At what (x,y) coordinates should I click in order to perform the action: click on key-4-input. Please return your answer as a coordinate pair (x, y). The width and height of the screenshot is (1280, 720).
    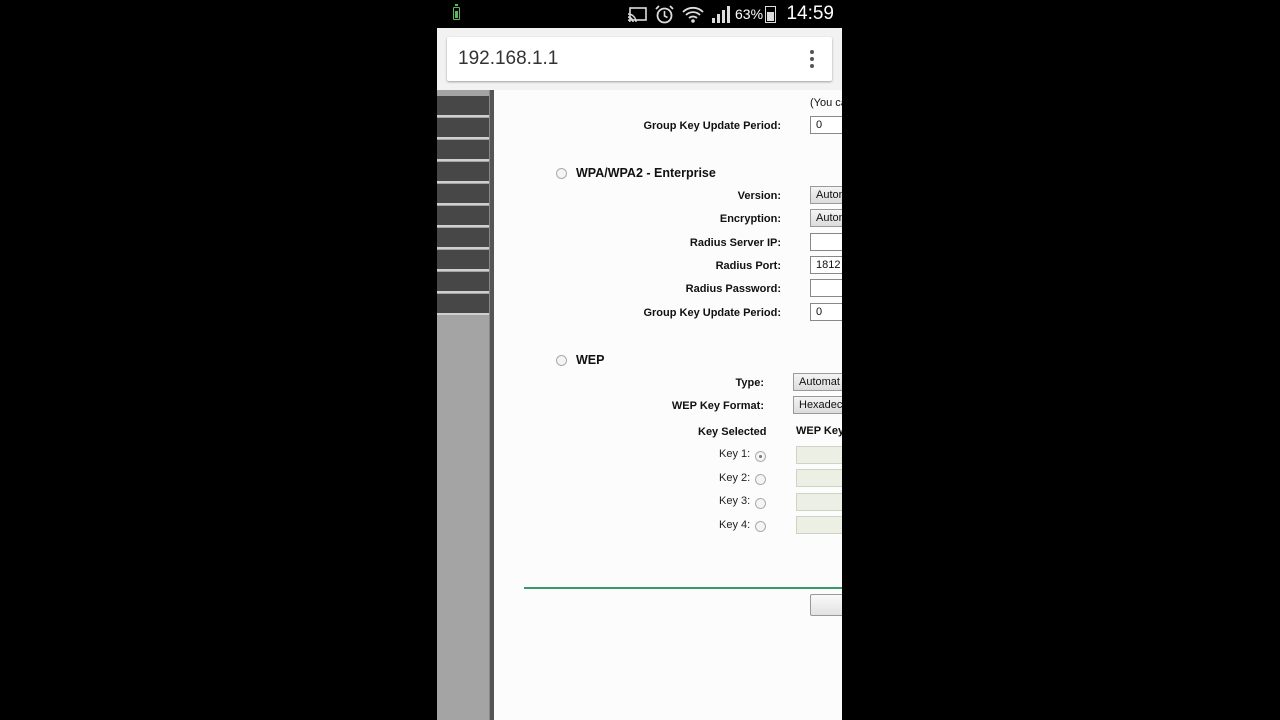
    Looking at the image, I should click on (819, 525).